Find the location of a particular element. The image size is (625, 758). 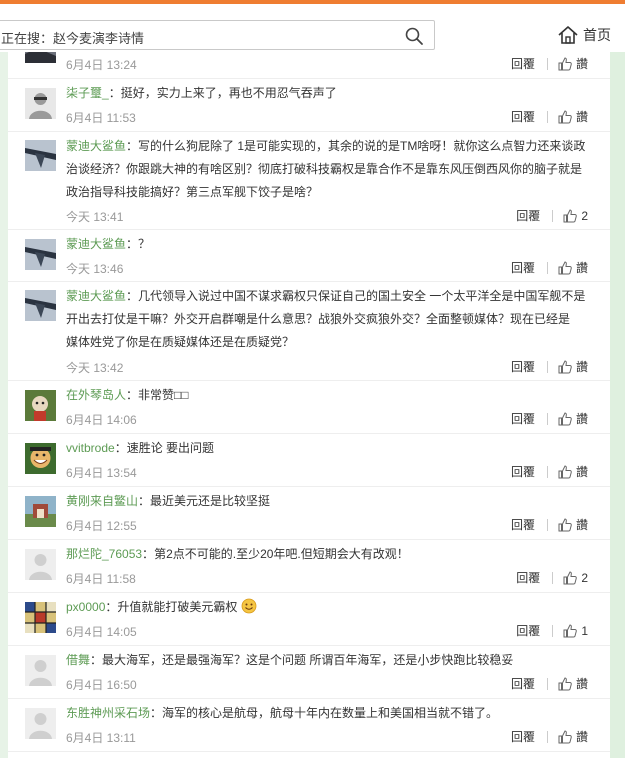

comment-body: 最大海军，还是最强海军？这是个问题 所谓百年海军，还是小步快跑比较稳妥 is located at coordinates (308, 660).